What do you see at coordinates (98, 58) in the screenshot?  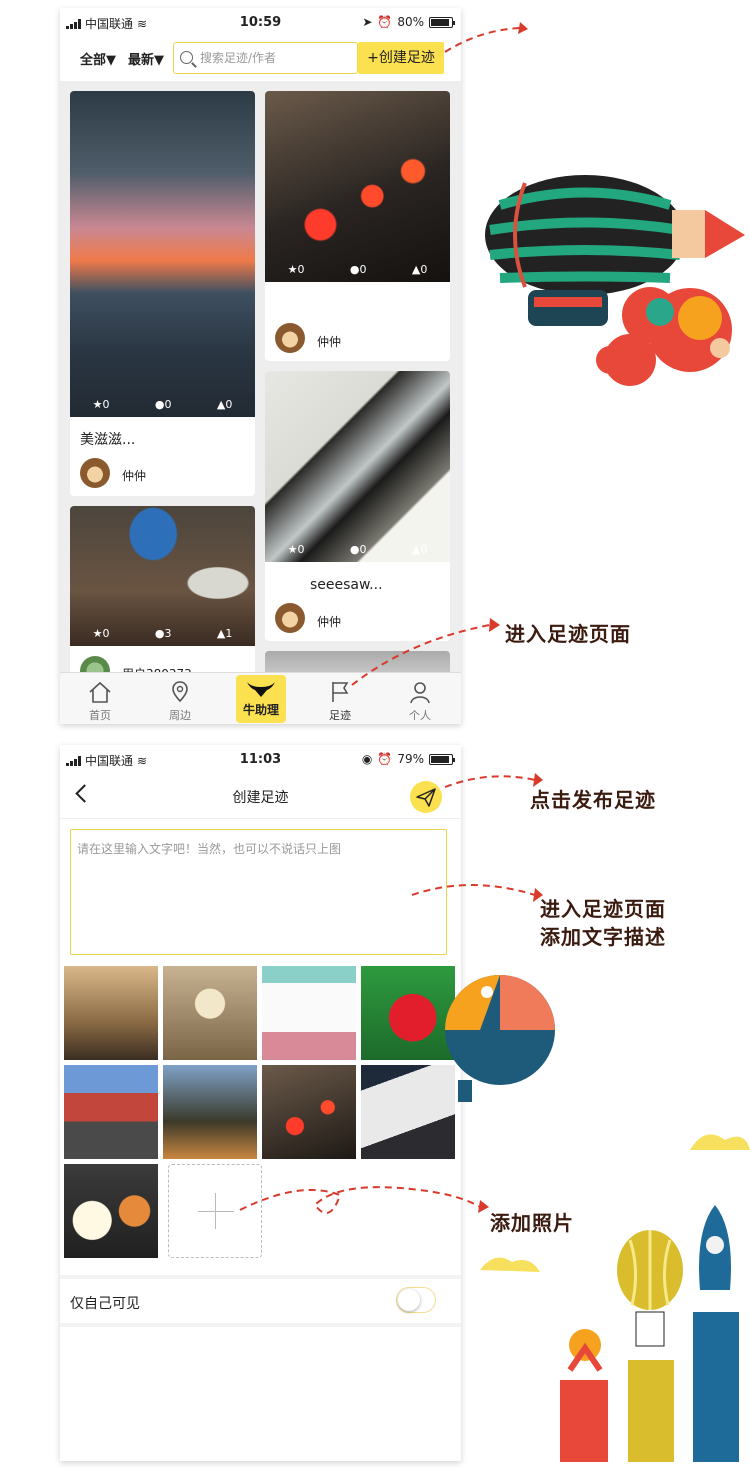 I see `category-dropdown: 全部▼` at bounding box center [98, 58].